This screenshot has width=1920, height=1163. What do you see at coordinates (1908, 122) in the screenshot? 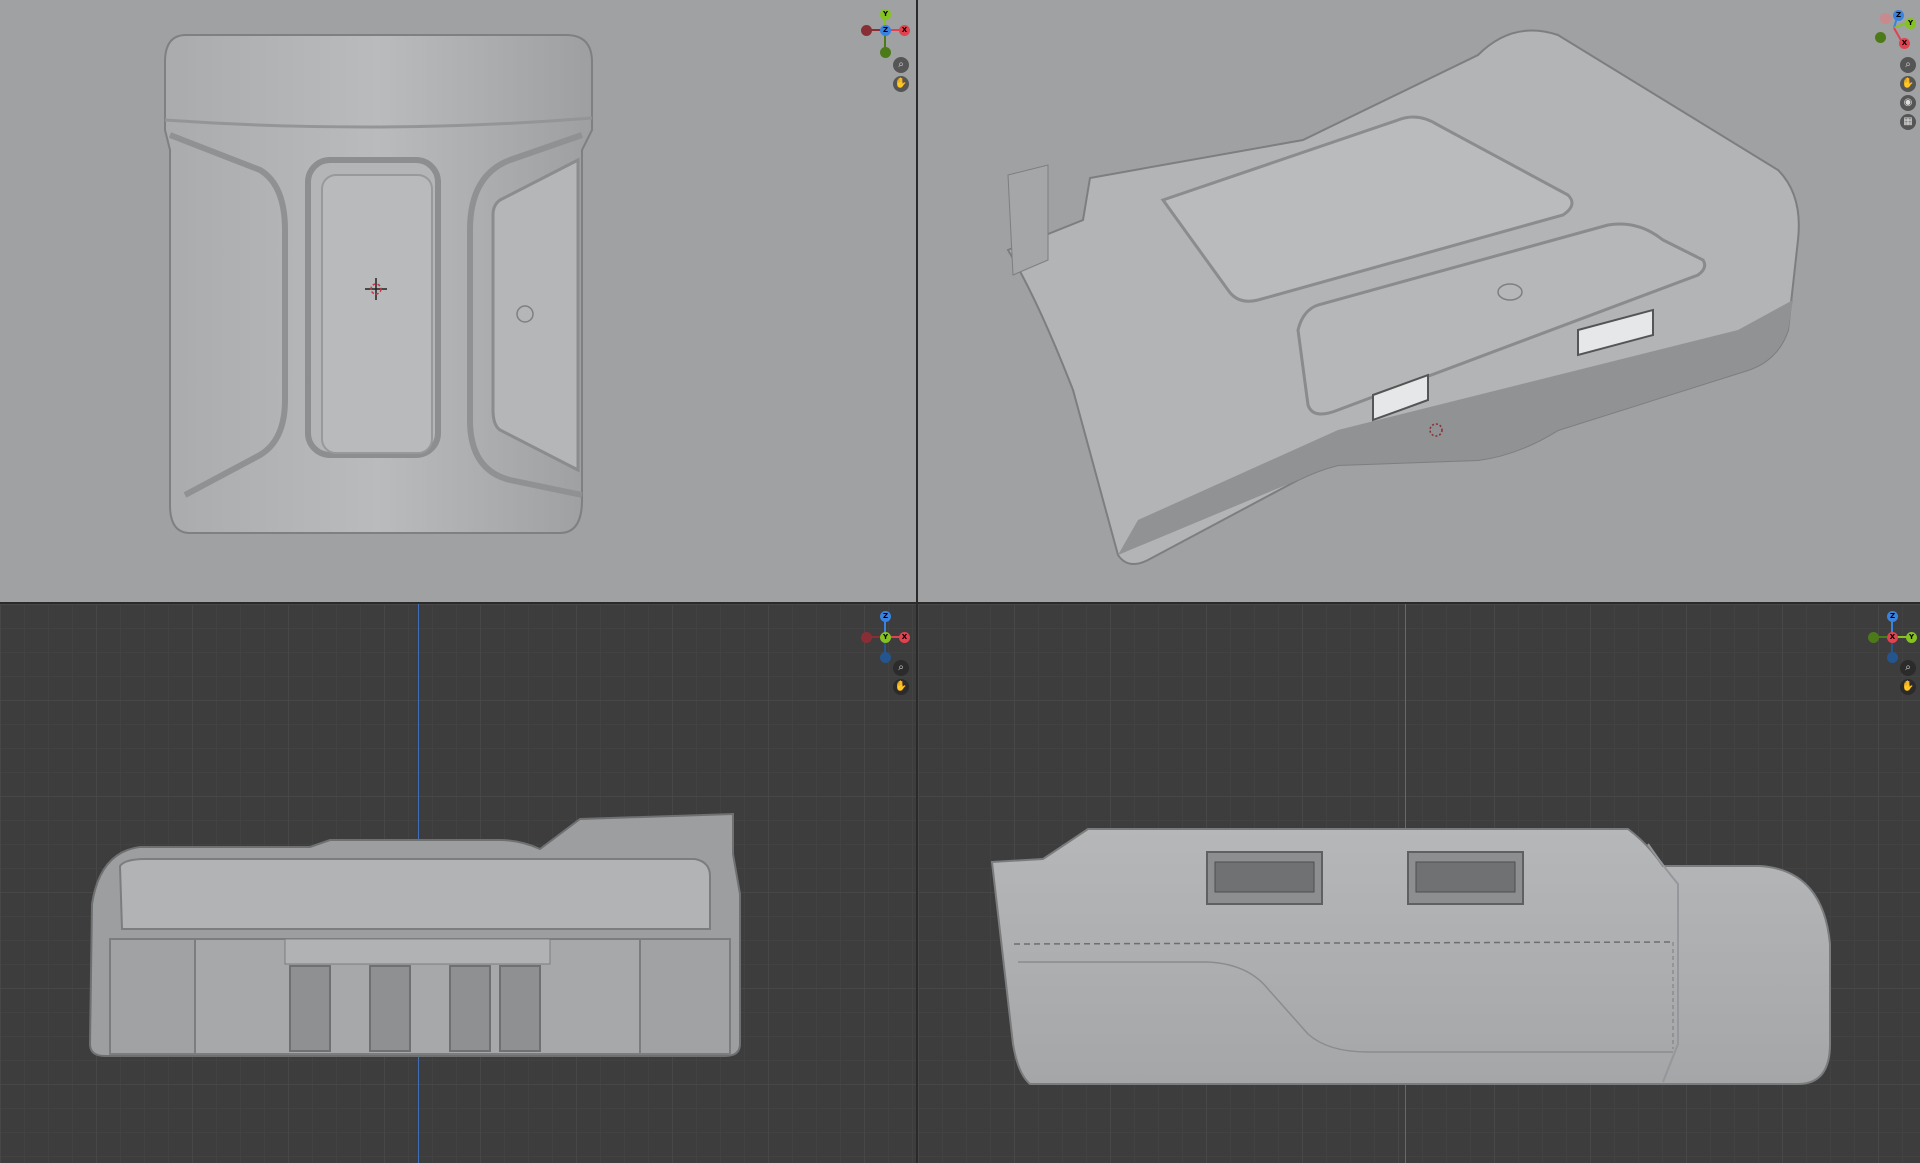
I see `grid-toggle-icon: ▦` at bounding box center [1908, 122].